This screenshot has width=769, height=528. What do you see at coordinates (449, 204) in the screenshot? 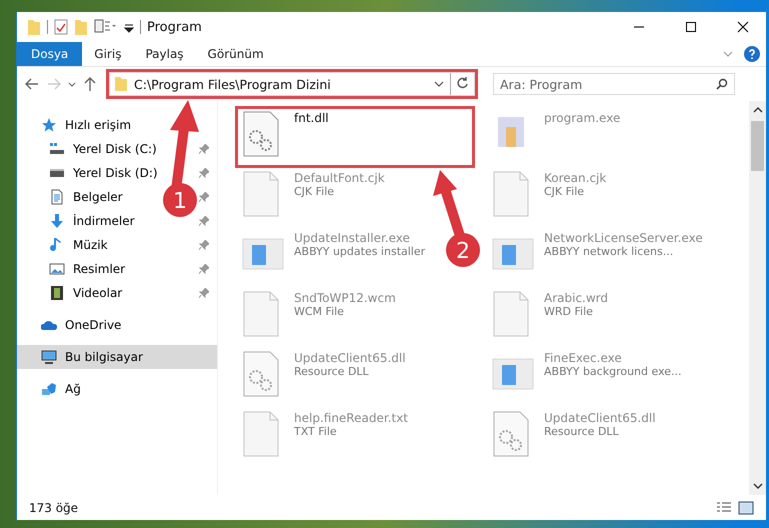
I see `step-arrow` at bounding box center [449, 204].